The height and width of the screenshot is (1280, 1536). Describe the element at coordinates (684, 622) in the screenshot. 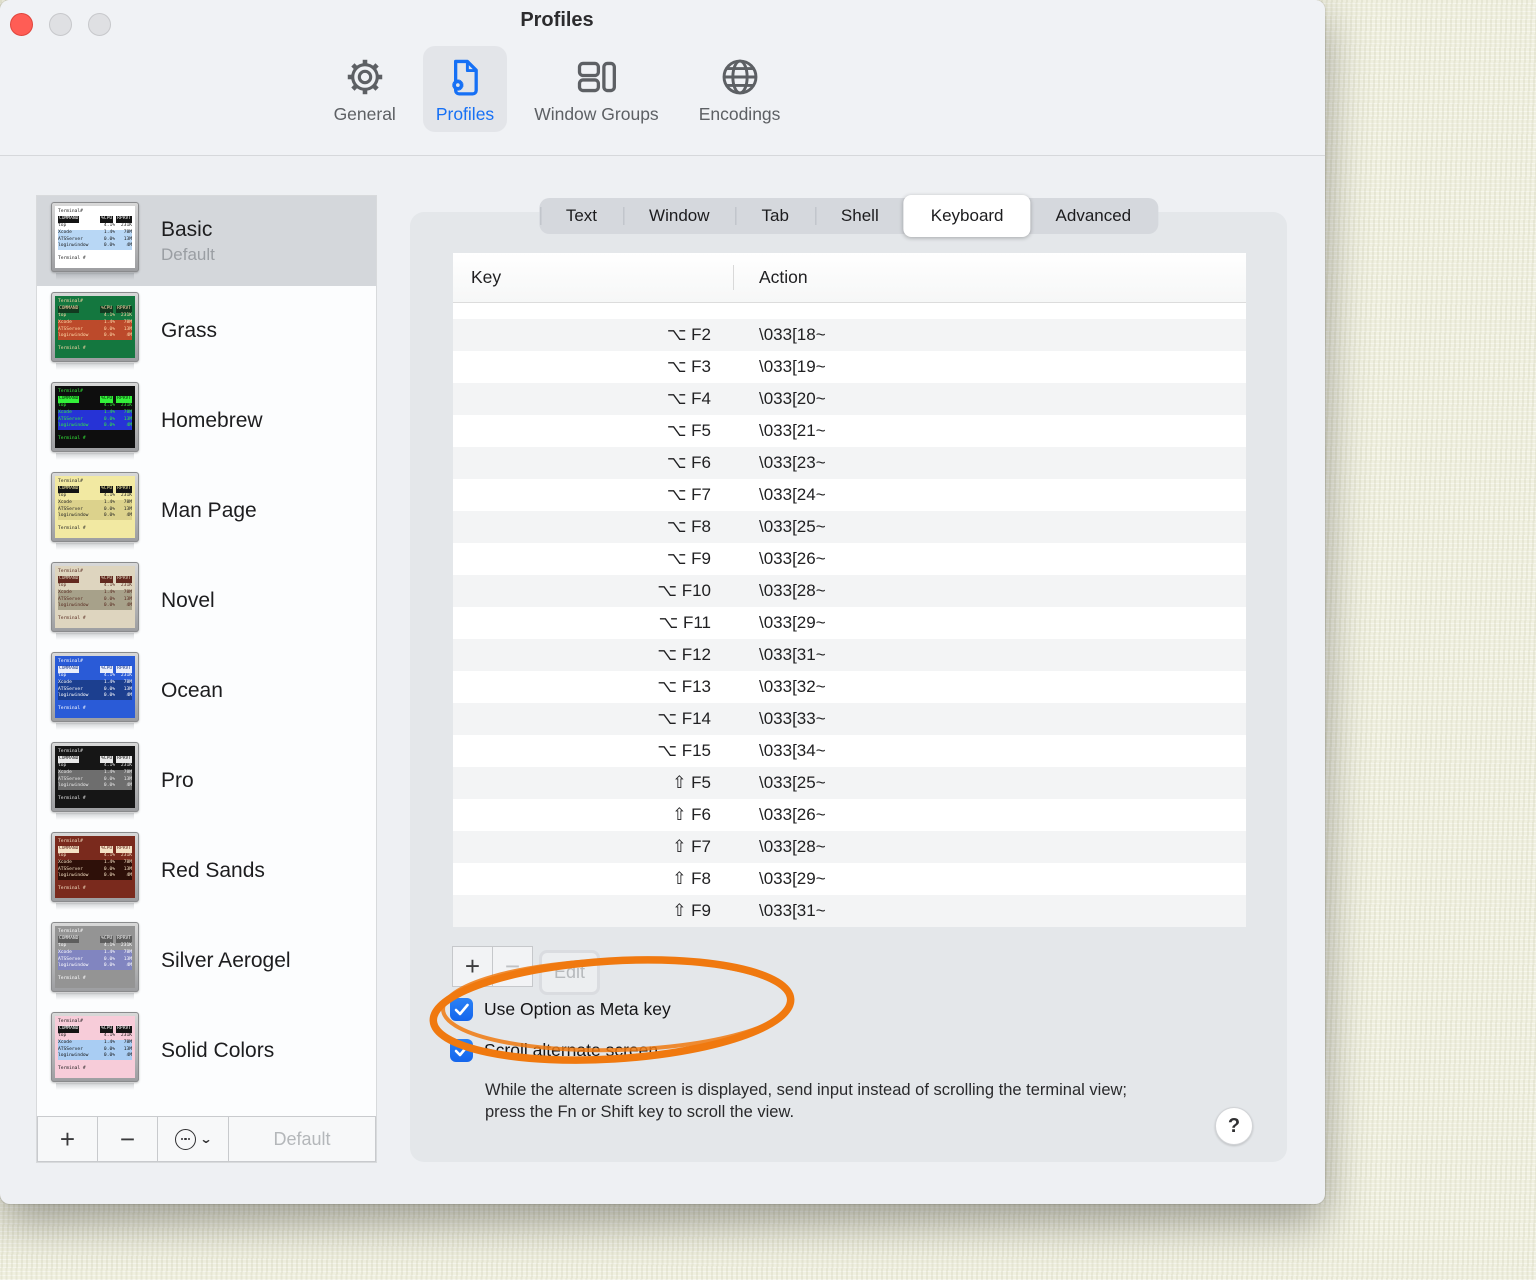

I see `key-cell: ⌥ F11` at that location.